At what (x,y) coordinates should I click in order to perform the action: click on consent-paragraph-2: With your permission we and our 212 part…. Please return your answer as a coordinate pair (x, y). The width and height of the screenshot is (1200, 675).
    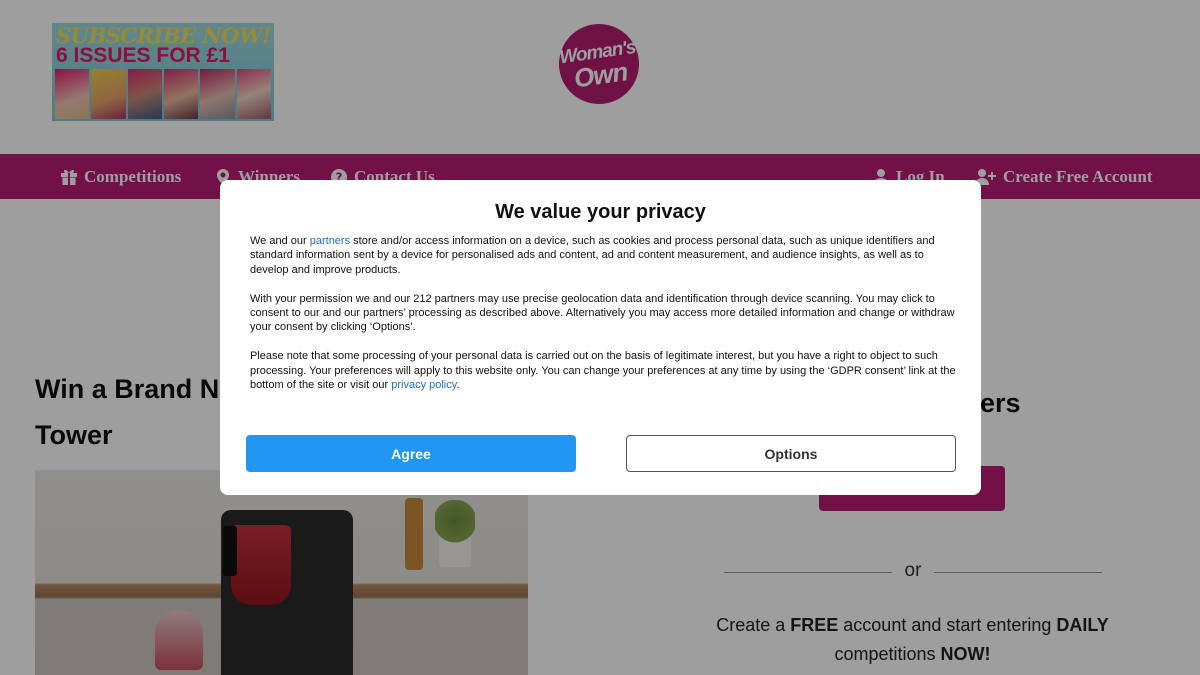
    Looking at the image, I should click on (602, 313).